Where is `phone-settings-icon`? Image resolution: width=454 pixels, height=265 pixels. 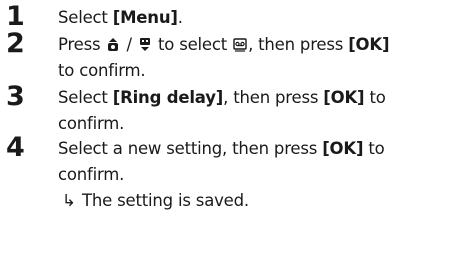
phone-settings-icon is located at coordinates (240, 44).